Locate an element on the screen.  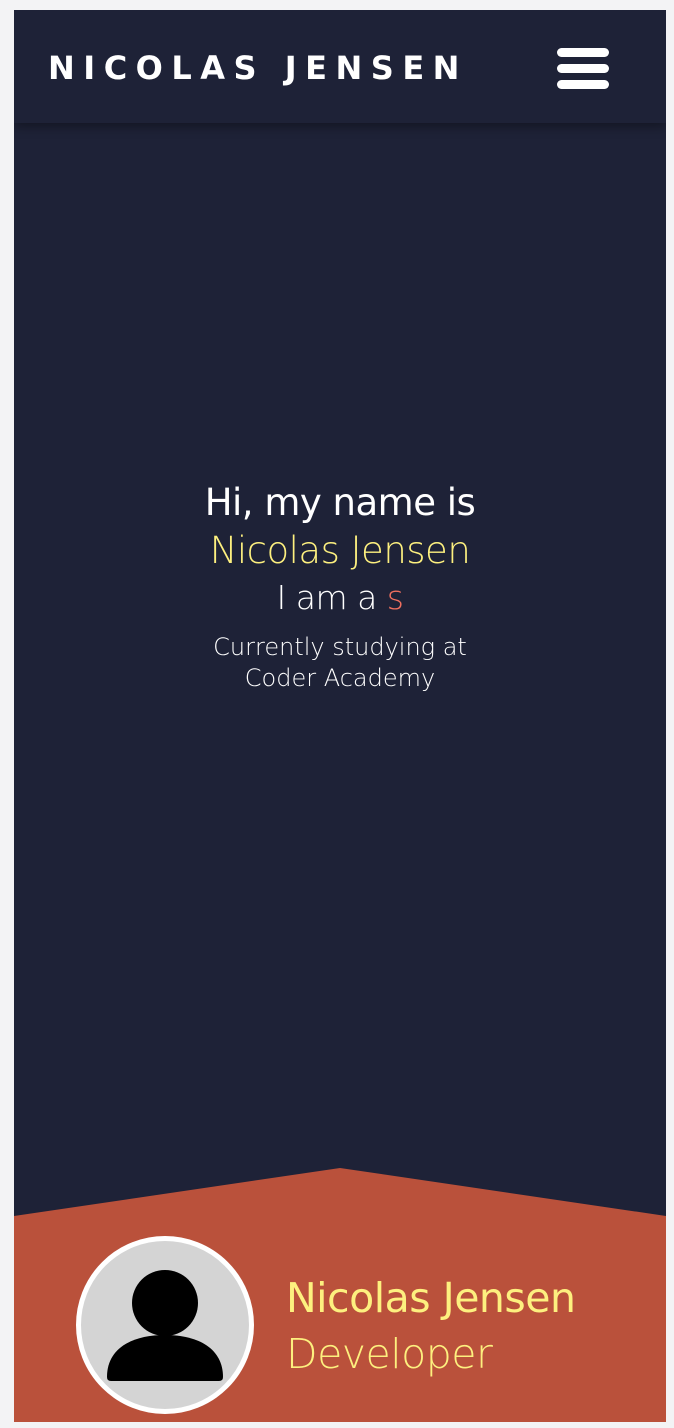
hero-role-prefix: I am a is located at coordinates (331, 597).